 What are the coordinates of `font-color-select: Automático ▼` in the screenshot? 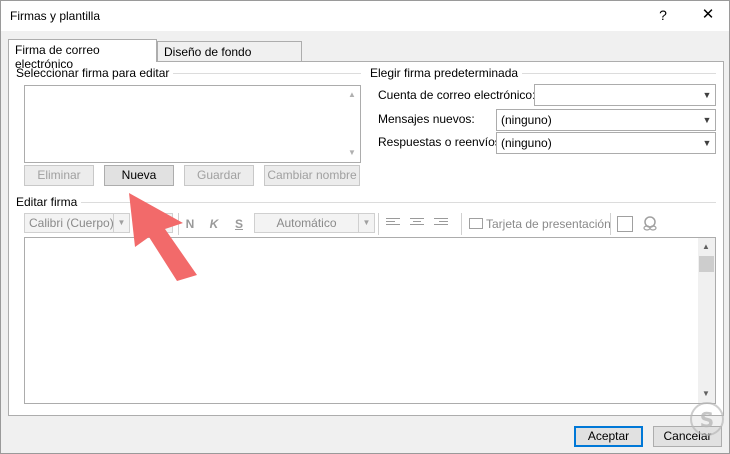 It's located at (314, 223).